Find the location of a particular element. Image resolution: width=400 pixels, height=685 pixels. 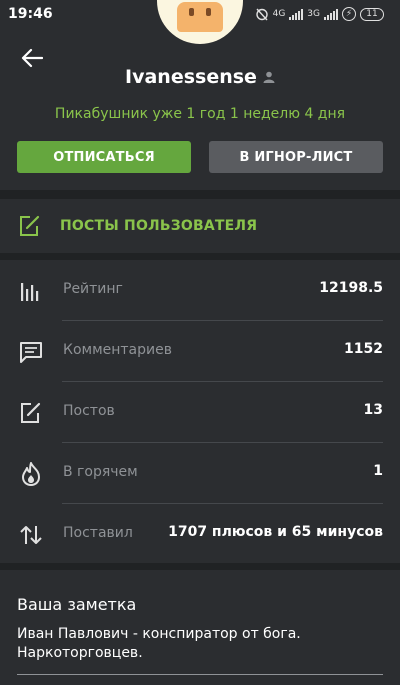

flame-icon is located at coordinates (31, 474).